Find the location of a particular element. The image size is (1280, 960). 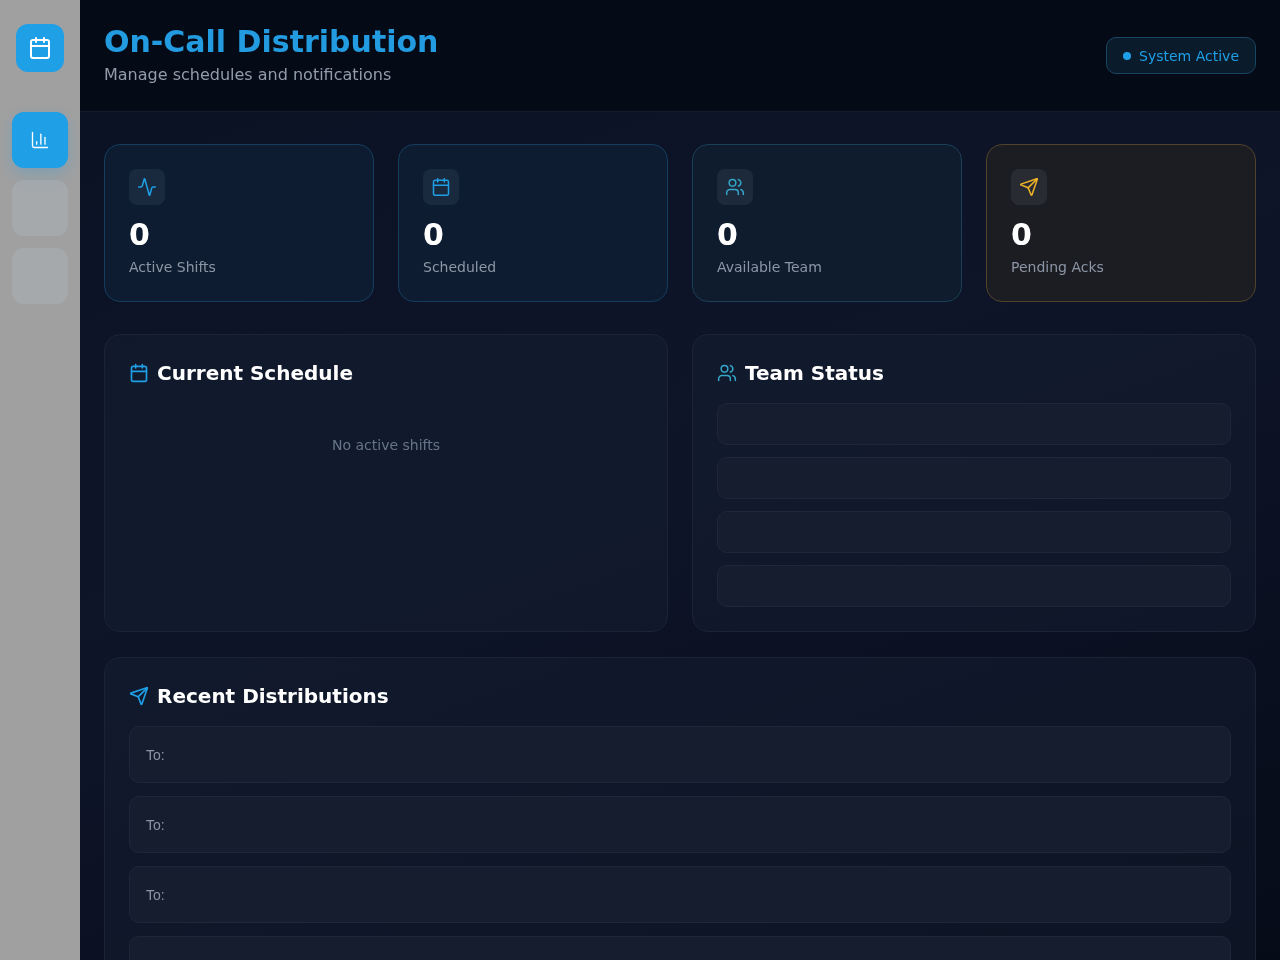

panel-title: Recent Distributions is located at coordinates (273, 696).